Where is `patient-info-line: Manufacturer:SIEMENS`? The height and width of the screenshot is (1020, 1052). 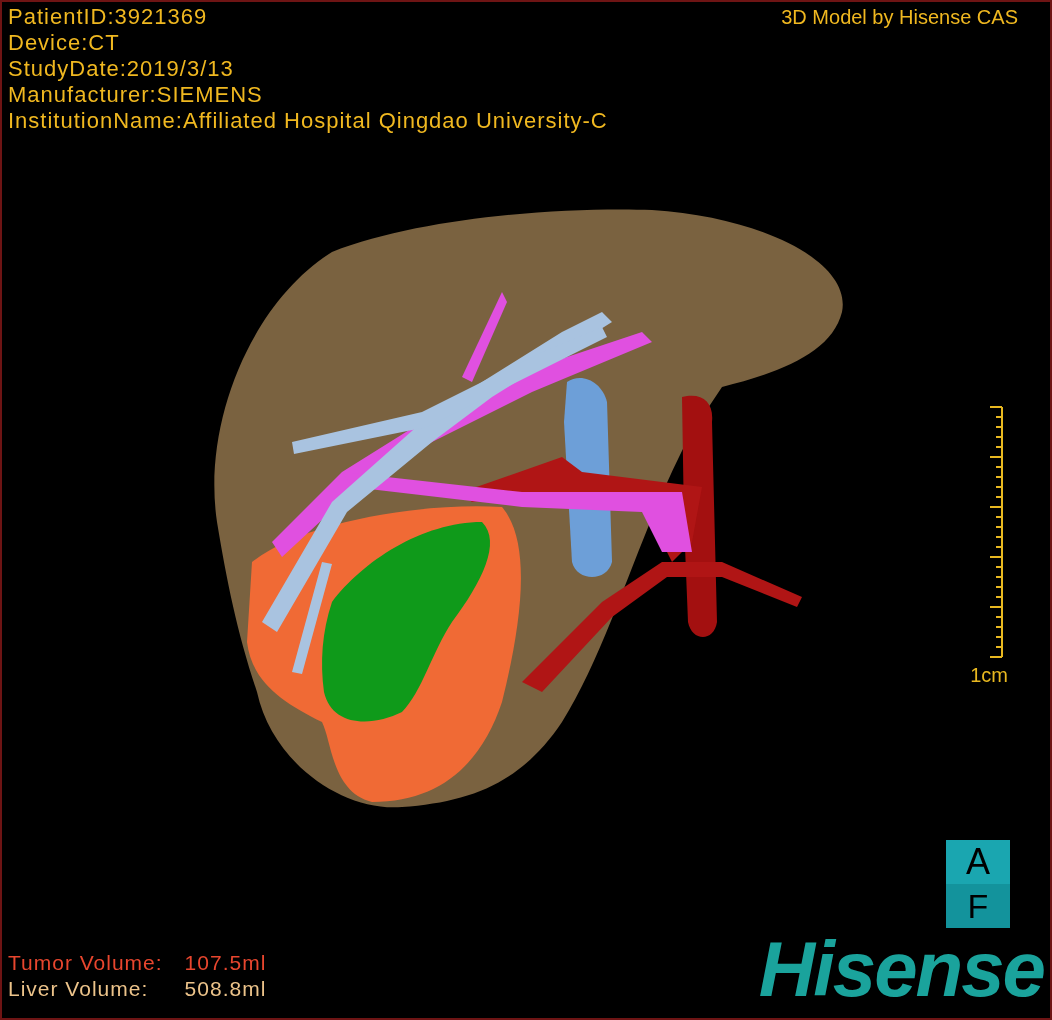 patient-info-line: Manufacturer:SIEMENS is located at coordinates (135, 95).